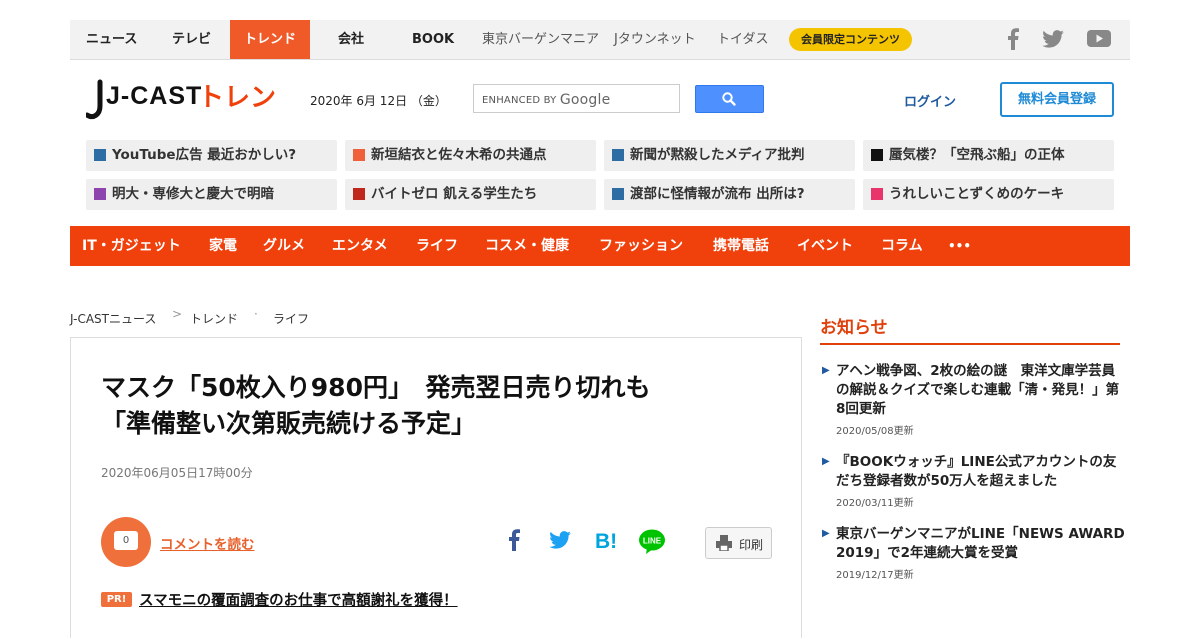 The height and width of the screenshot is (638, 1200). What do you see at coordinates (1057, 99) in the screenshot?
I see `register-button: 無料会員登録` at bounding box center [1057, 99].